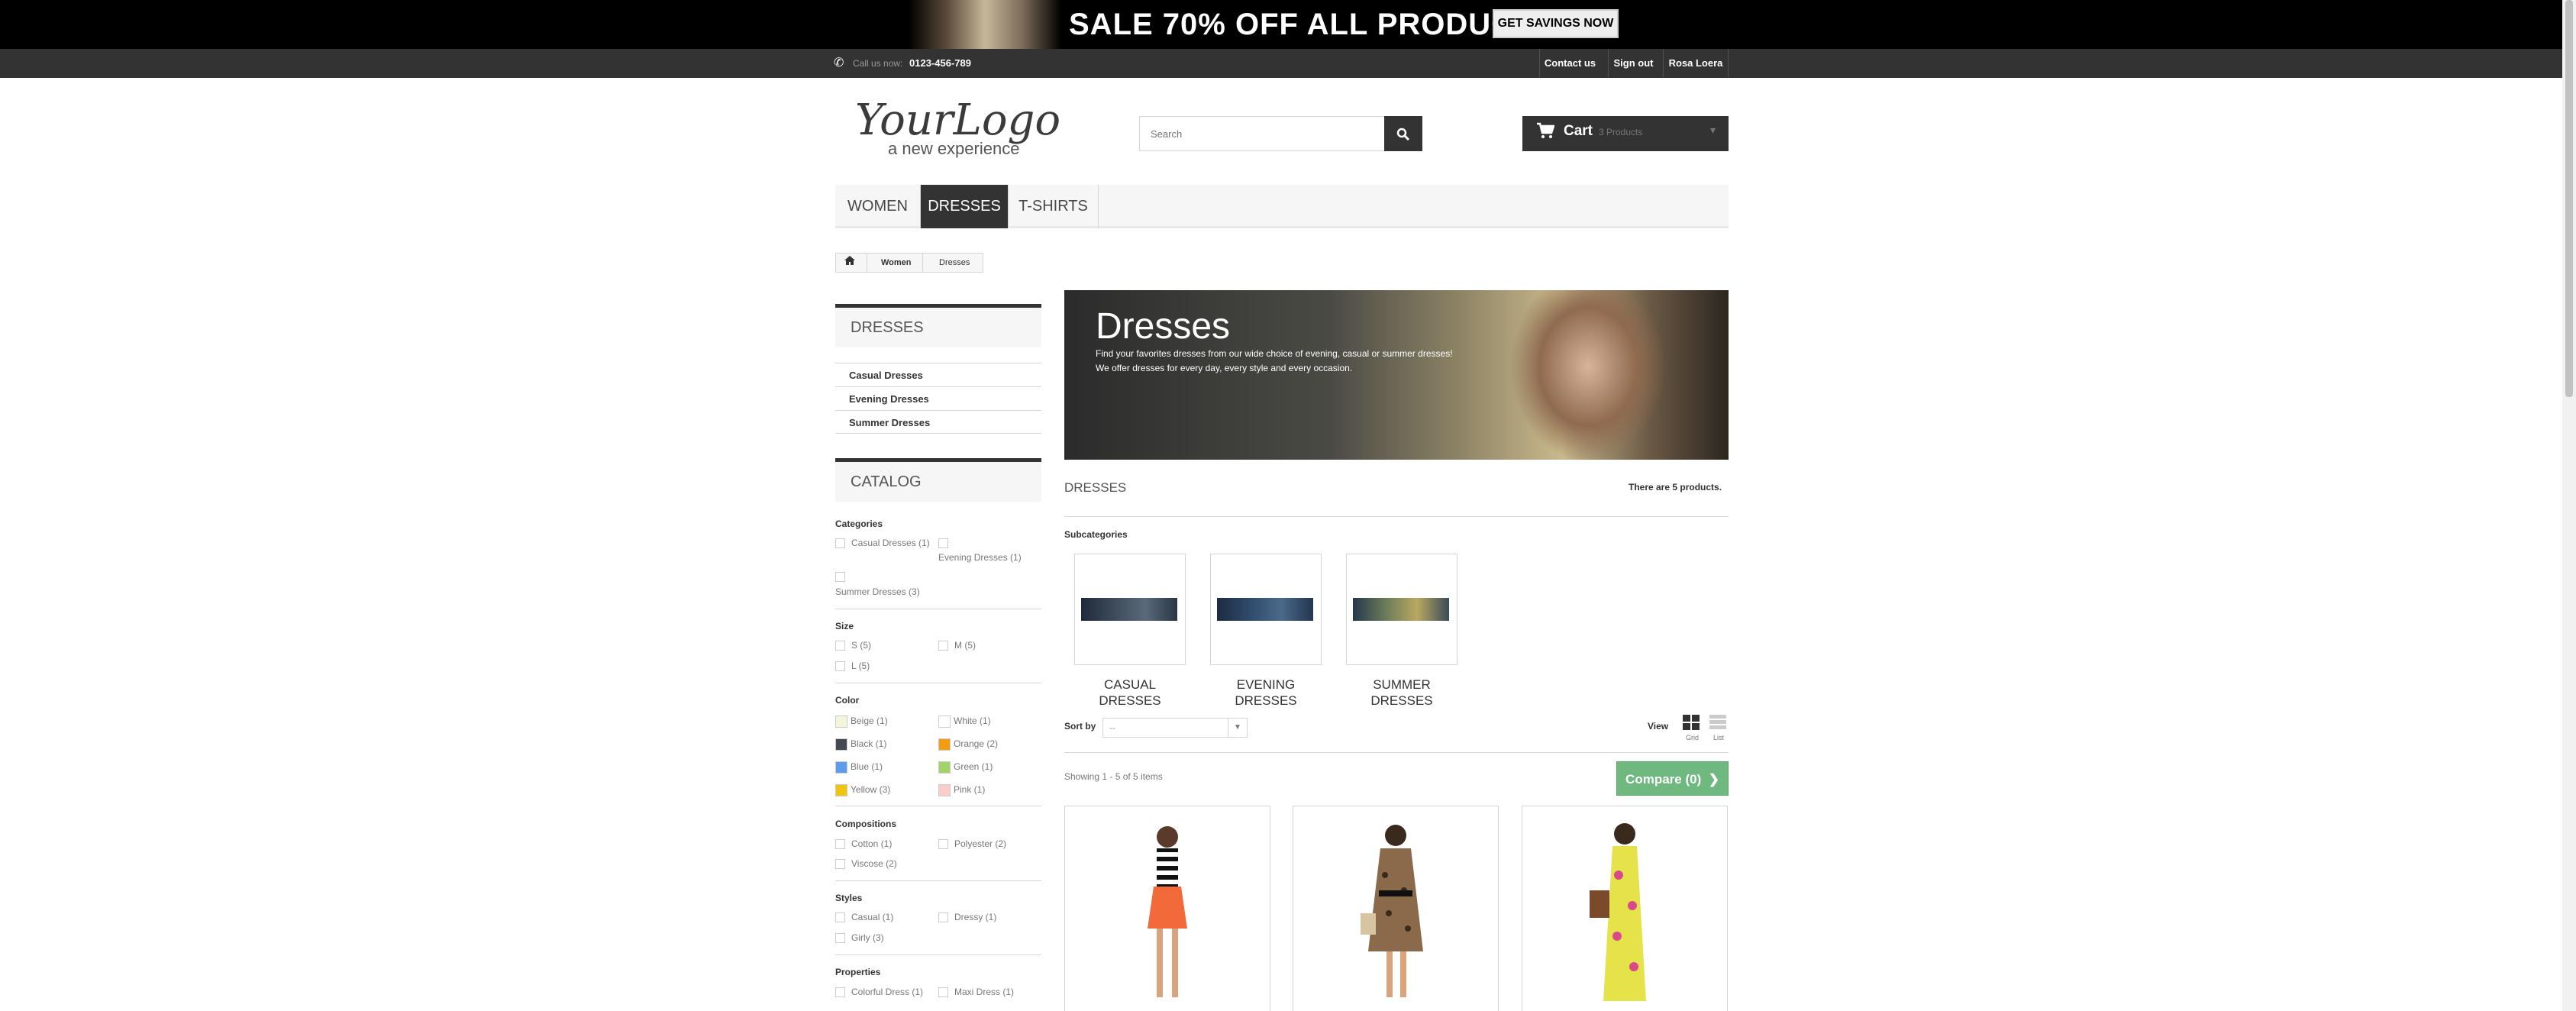 This screenshot has width=2576, height=1011. What do you see at coordinates (938, 955) in the screenshot?
I see `divider` at bounding box center [938, 955].